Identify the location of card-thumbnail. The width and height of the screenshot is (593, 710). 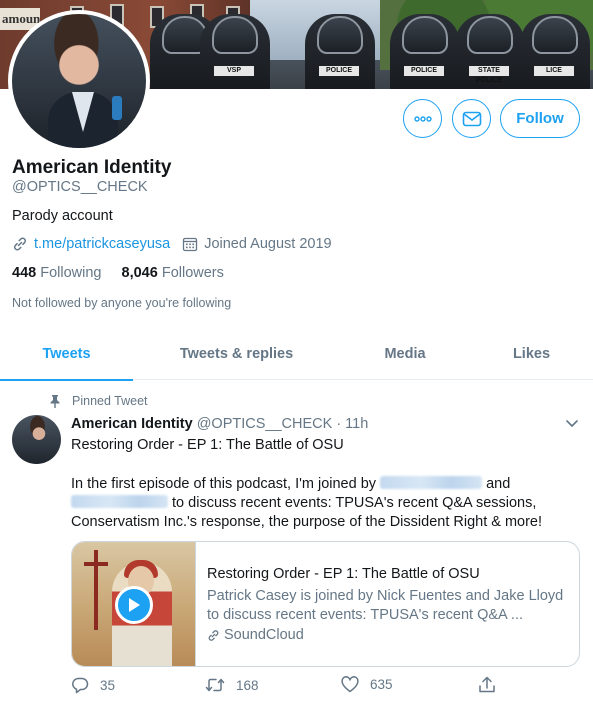
(134, 604).